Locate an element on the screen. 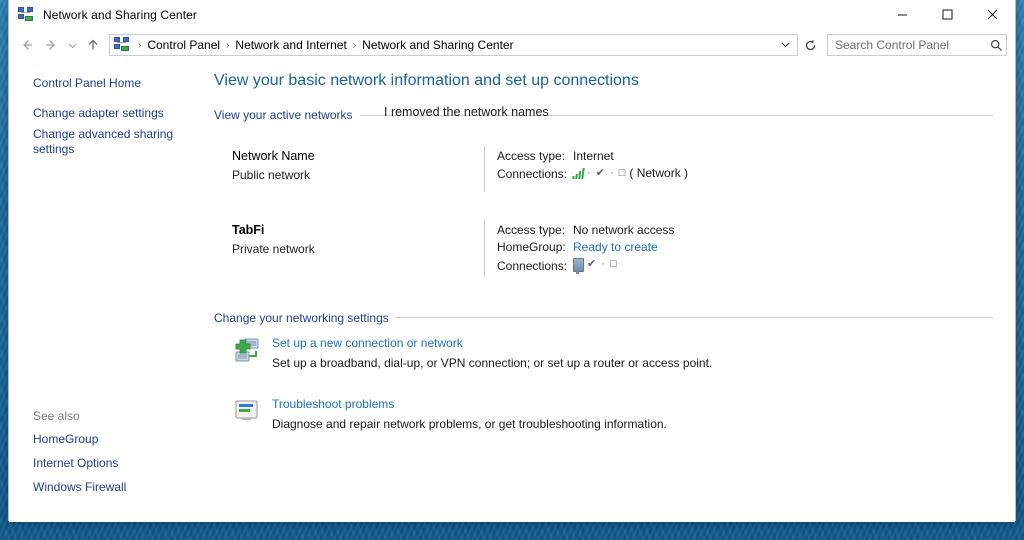 This screenshot has width=1024, height=540. ethernet-icon is located at coordinates (578, 265).